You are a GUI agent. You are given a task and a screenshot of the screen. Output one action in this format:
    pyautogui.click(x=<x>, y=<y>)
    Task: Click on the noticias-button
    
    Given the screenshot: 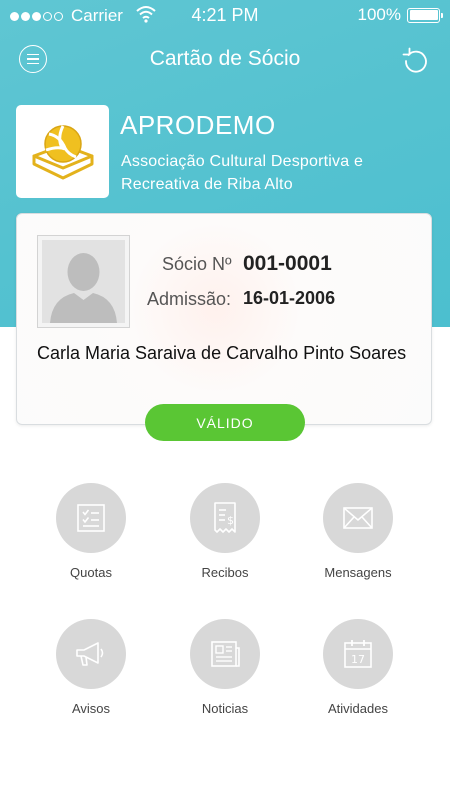 What is the action you would take?
    pyautogui.click(x=225, y=654)
    